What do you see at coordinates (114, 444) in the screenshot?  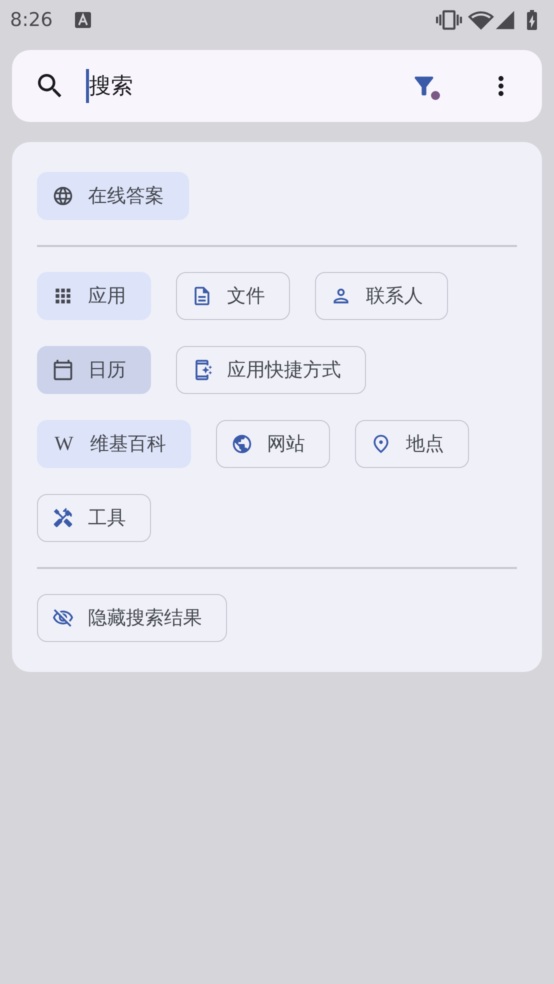 I see `filter-chip: W 维基百科` at bounding box center [114, 444].